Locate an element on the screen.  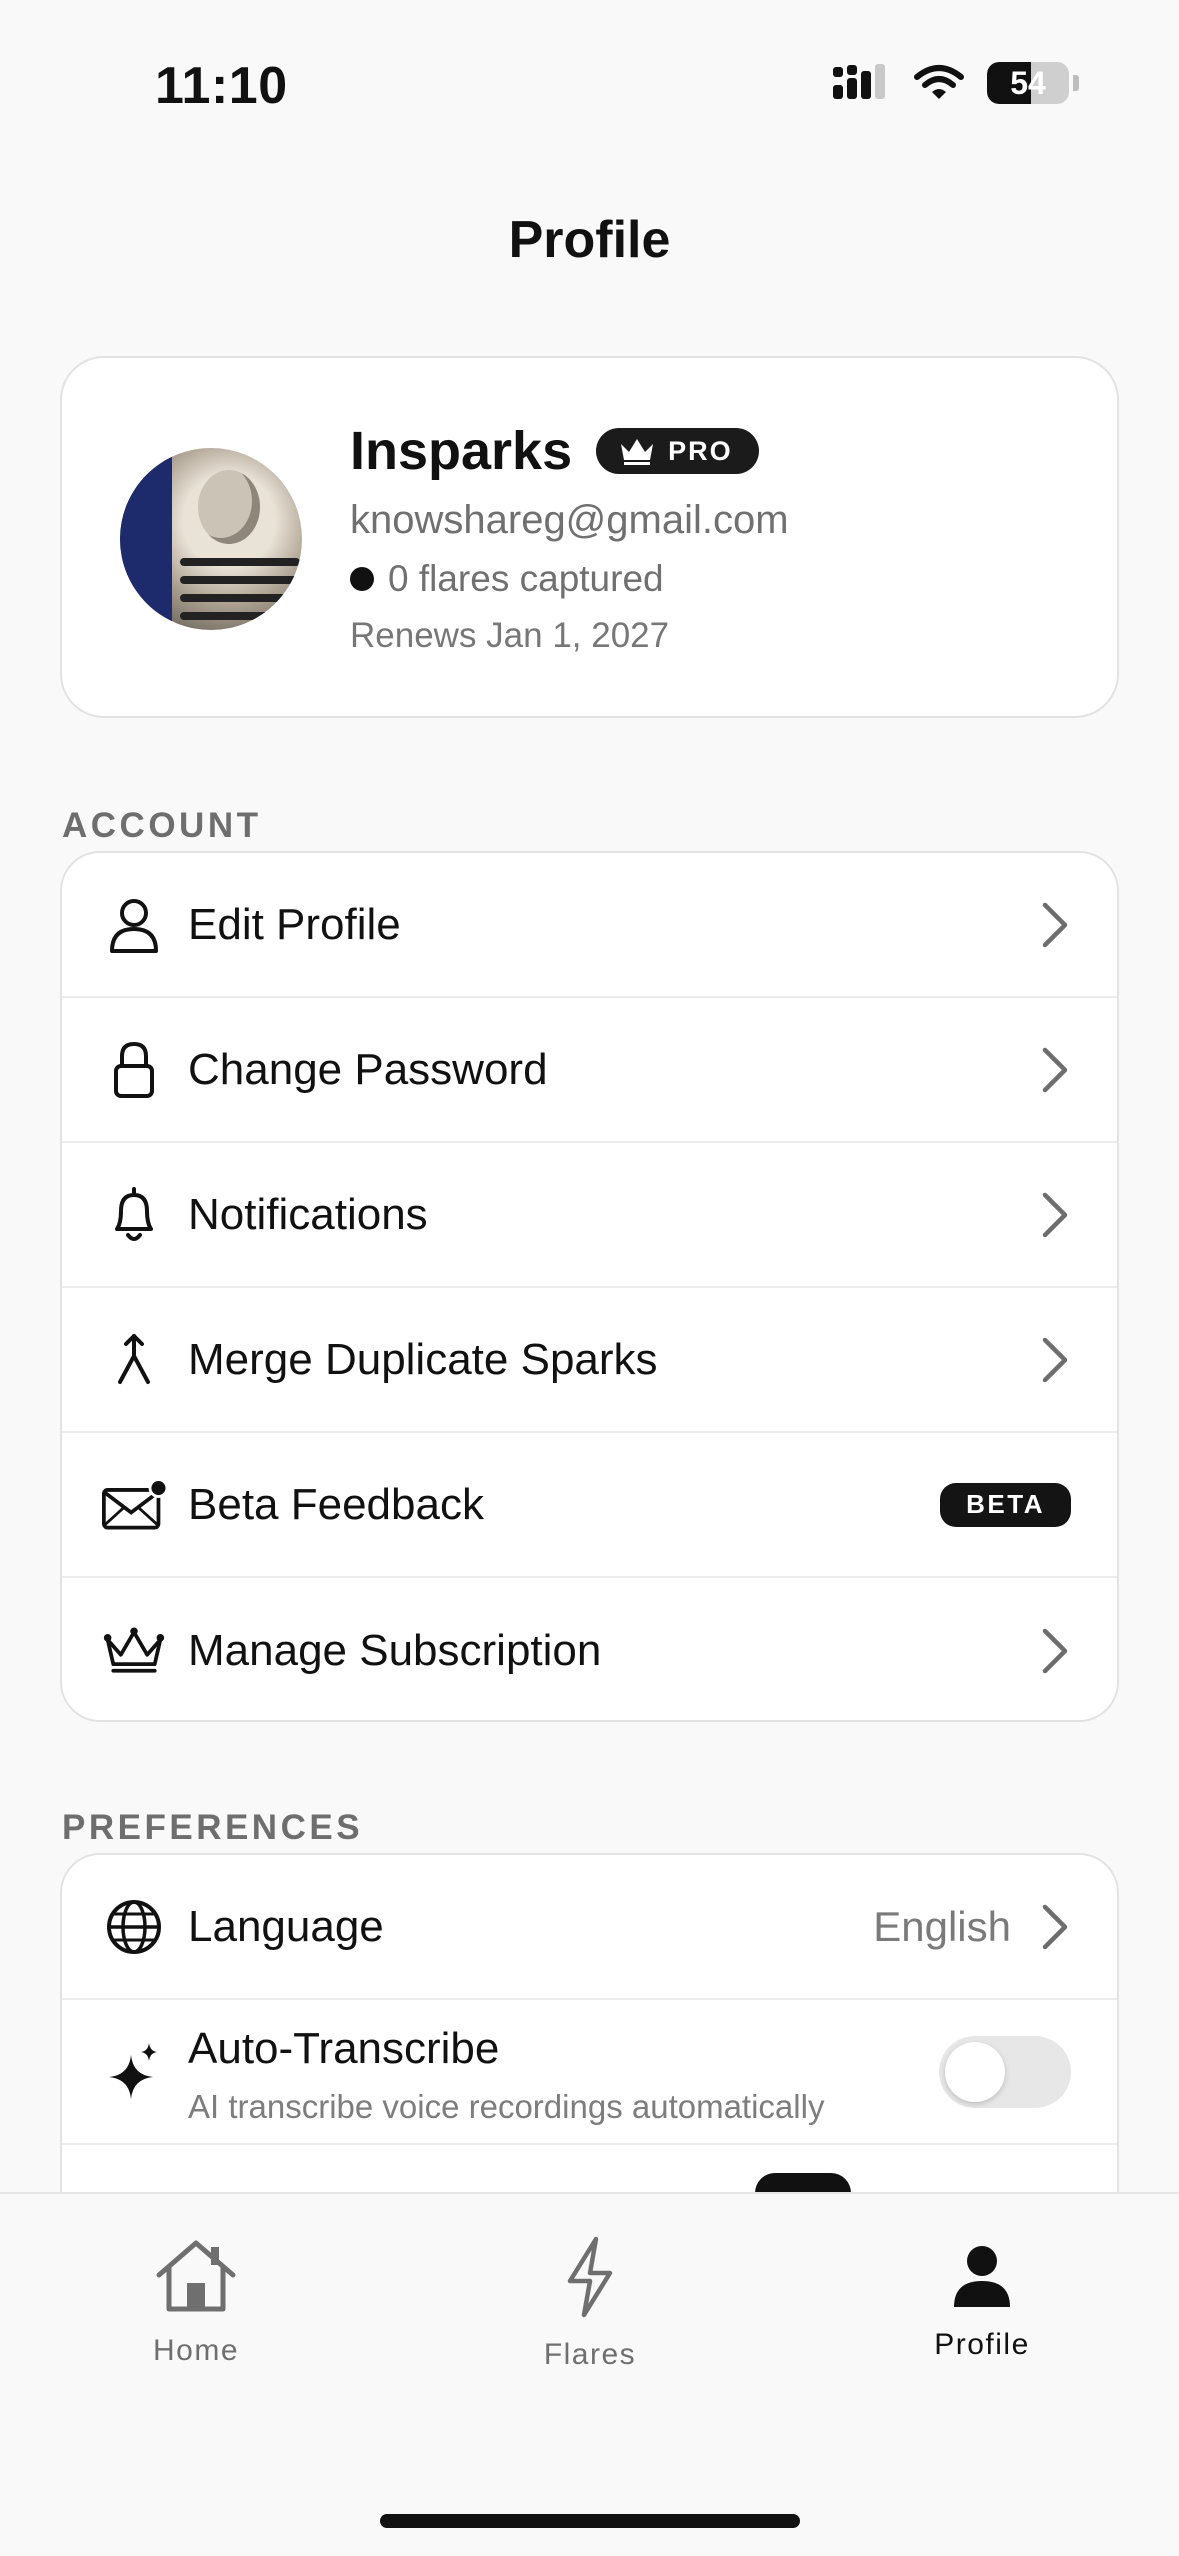
globe-icon is located at coordinates (134, 1927).